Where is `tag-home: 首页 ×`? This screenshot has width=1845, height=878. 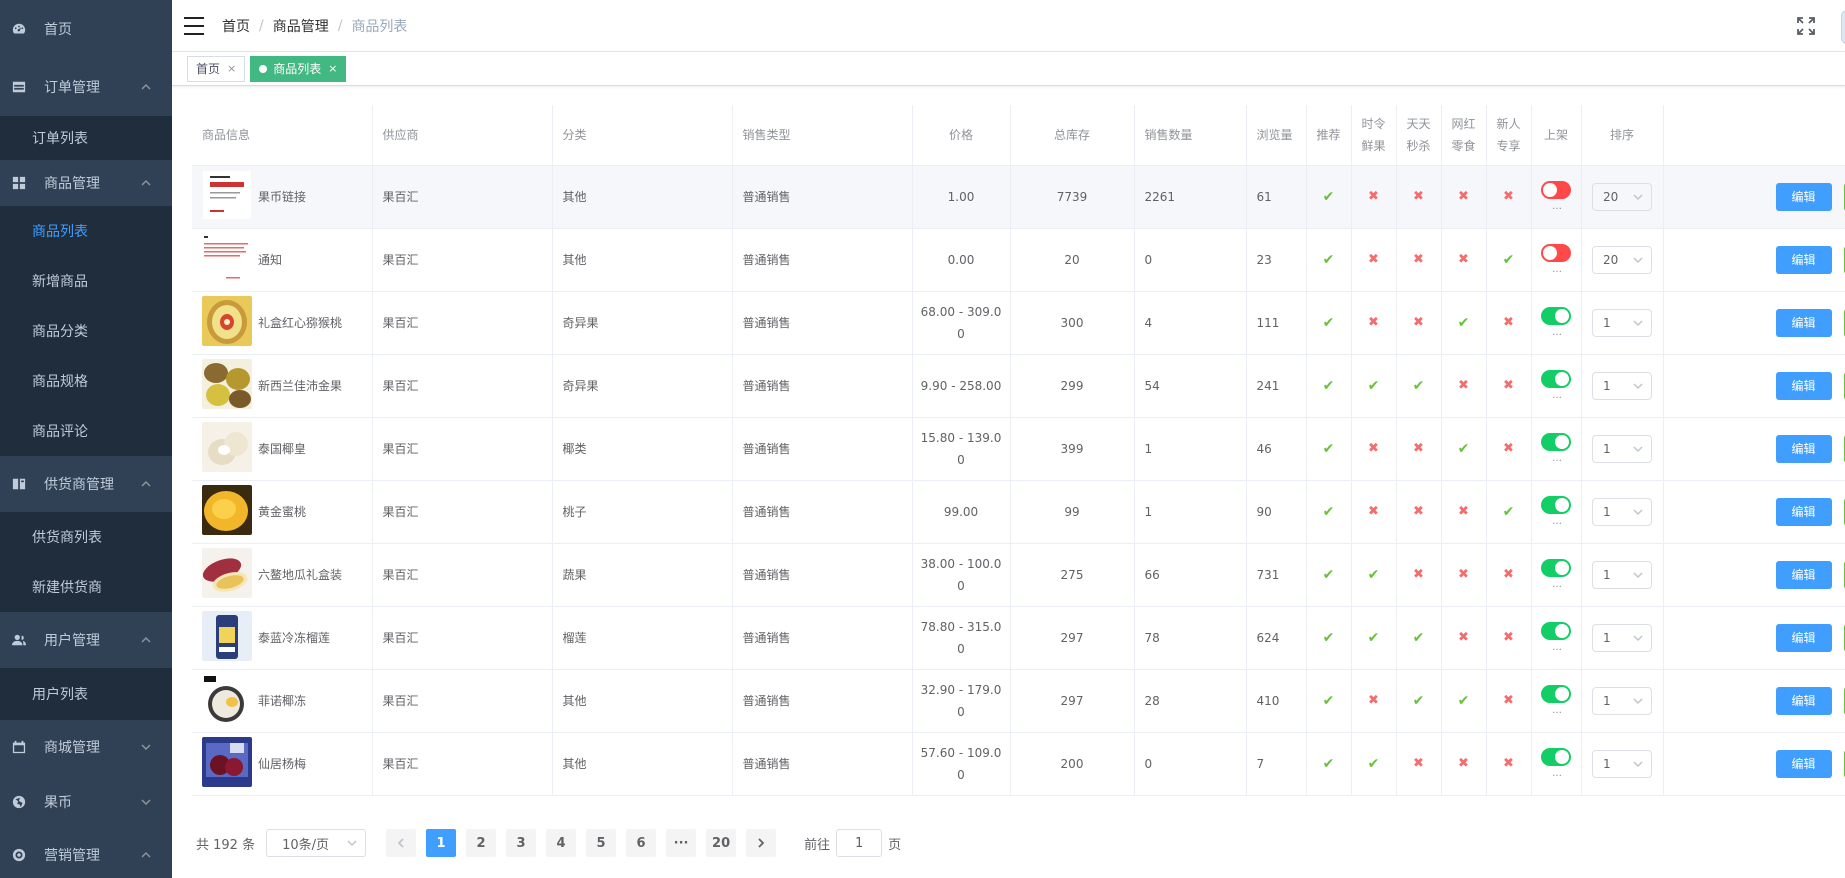
tag-home: 首页 × is located at coordinates (216, 68).